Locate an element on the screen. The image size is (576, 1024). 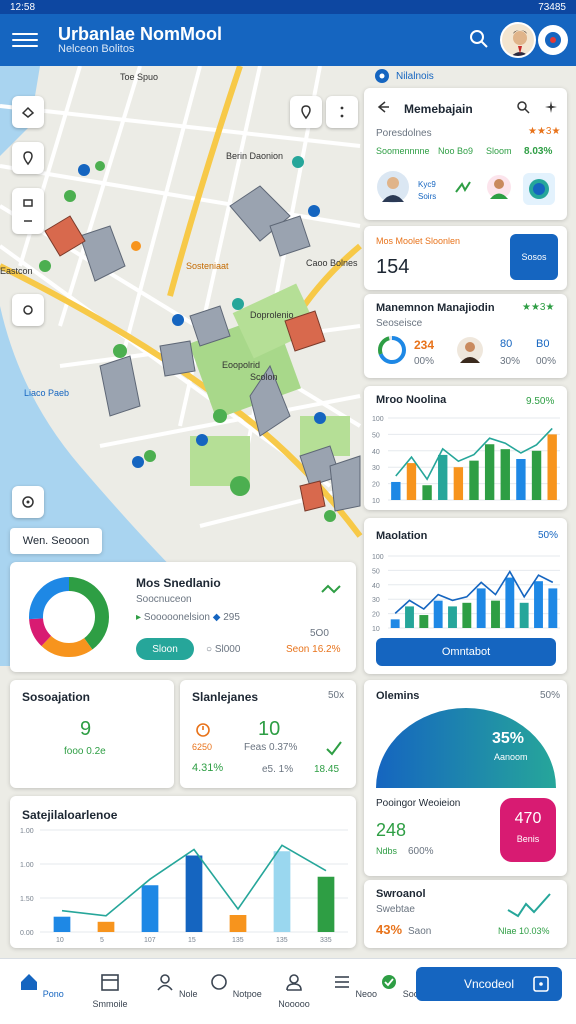
map-label: Sosteniaat is located at coordinates (207, 266).